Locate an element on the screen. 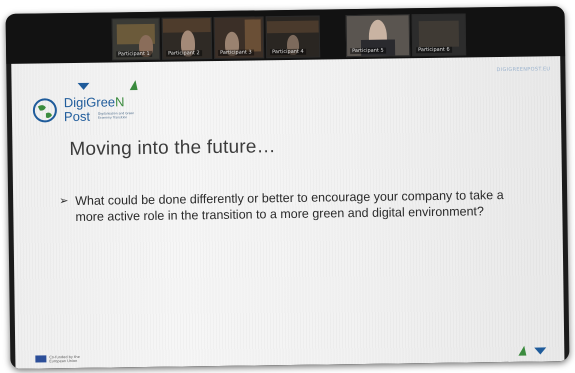 The width and height of the screenshot is (575, 373). globe-icon is located at coordinates (44, 110).